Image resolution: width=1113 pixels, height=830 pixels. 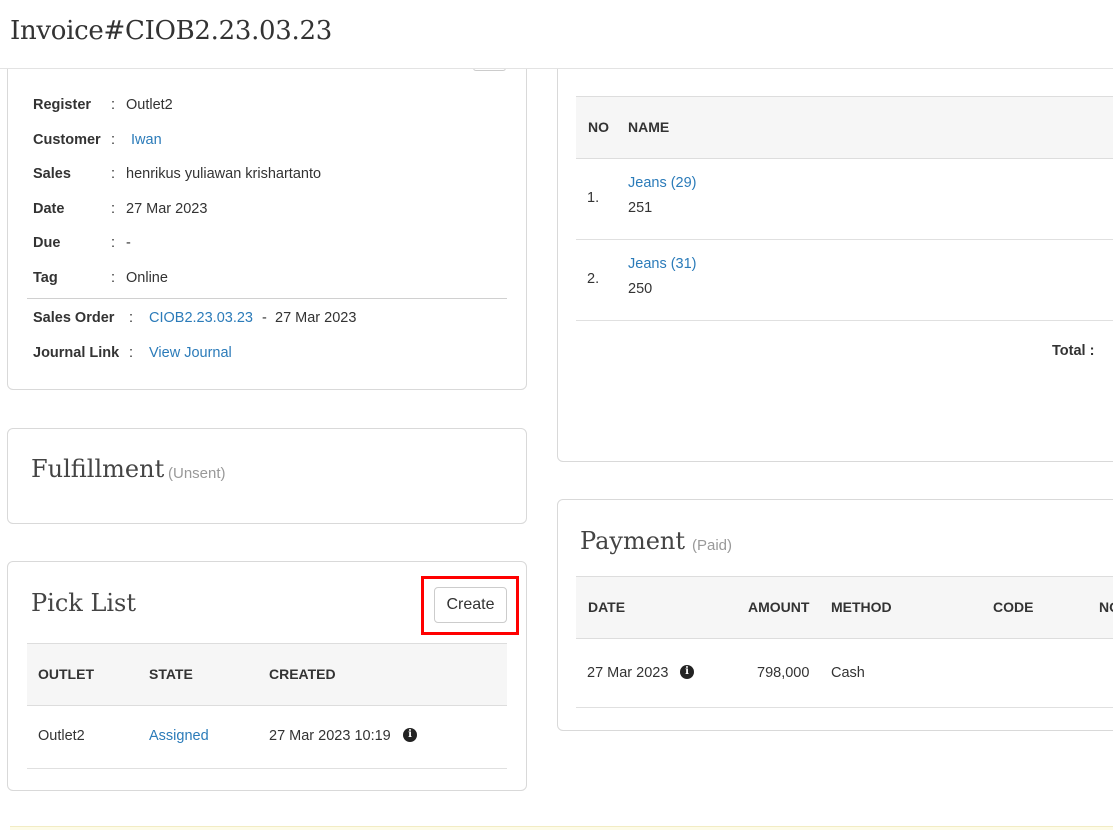 What do you see at coordinates (171, 674) in the screenshot?
I see `pick-list-col-state: STATE` at bounding box center [171, 674].